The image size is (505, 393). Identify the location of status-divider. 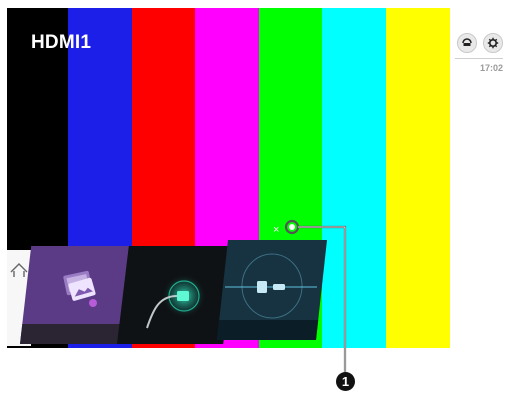
(479, 58).